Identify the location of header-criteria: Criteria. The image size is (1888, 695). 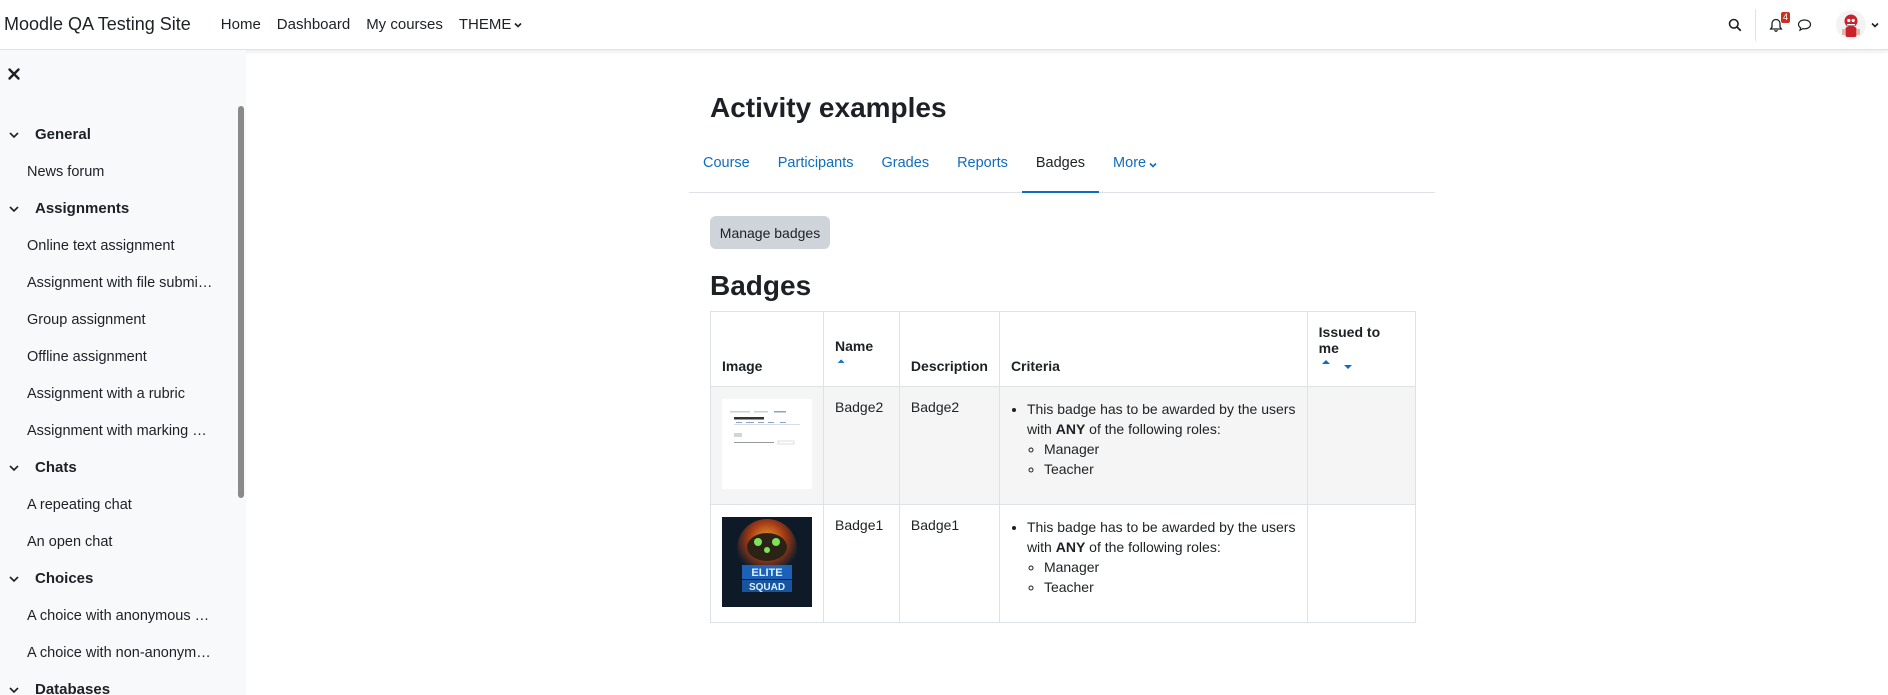
(1153, 349).